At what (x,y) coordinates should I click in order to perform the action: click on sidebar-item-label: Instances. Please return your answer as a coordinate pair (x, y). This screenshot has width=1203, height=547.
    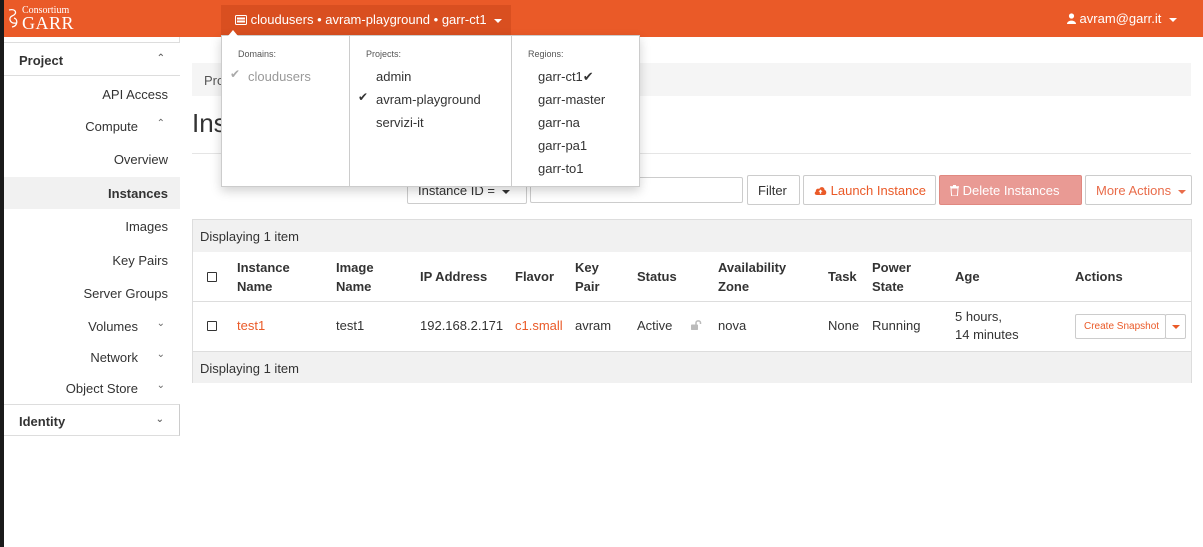
    Looking at the image, I should click on (138, 193).